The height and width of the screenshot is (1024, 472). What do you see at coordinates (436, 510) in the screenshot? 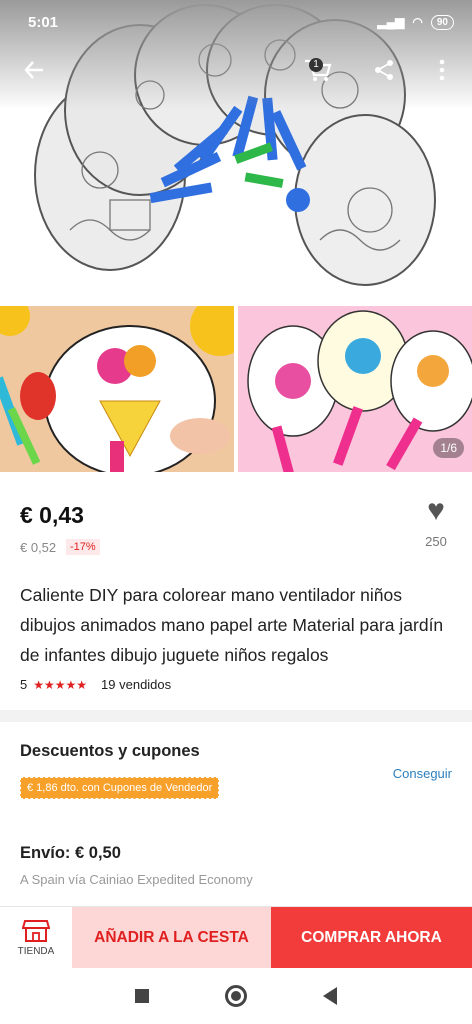
I see `heart-icon: ♥` at bounding box center [436, 510].